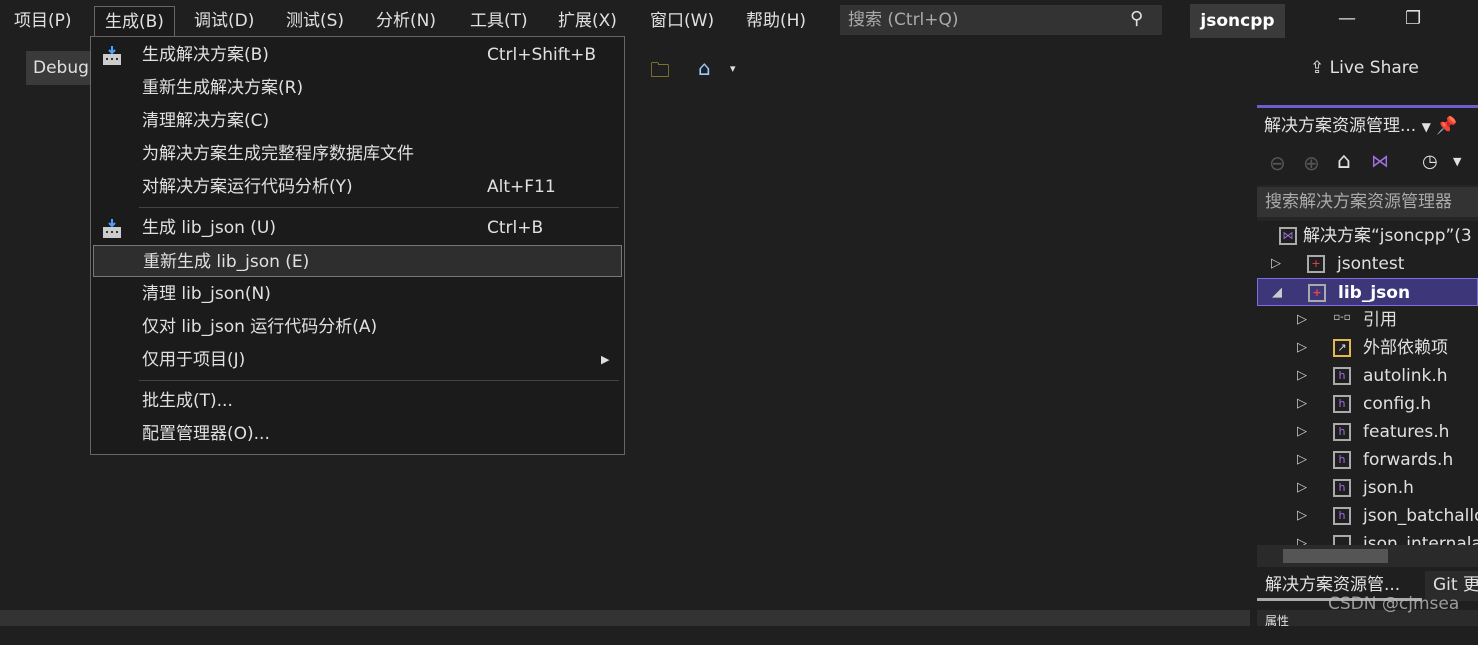  Describe the element at coordinates (1001, 20) in the screenshot. I see `search-input: 搜索 (Ctrl+Q)` at that location.